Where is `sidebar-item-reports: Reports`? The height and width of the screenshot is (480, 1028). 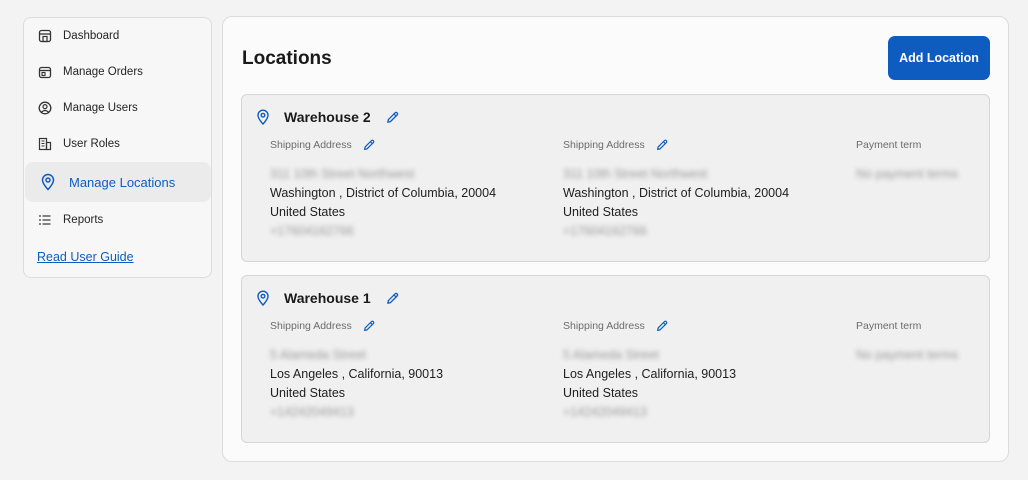
sidebar-item-reports: Reports is located at coordinates (118, 220).